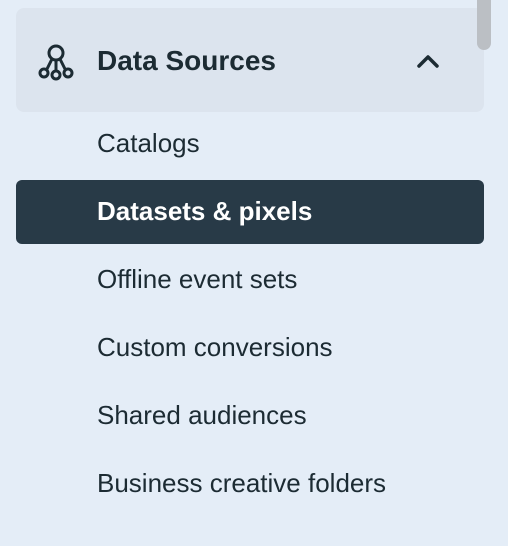 The width and height of the screenshot is (508, 546). I want to click on nav-item-datasets-pixels: Datasets & pixels, so click(250, 212).